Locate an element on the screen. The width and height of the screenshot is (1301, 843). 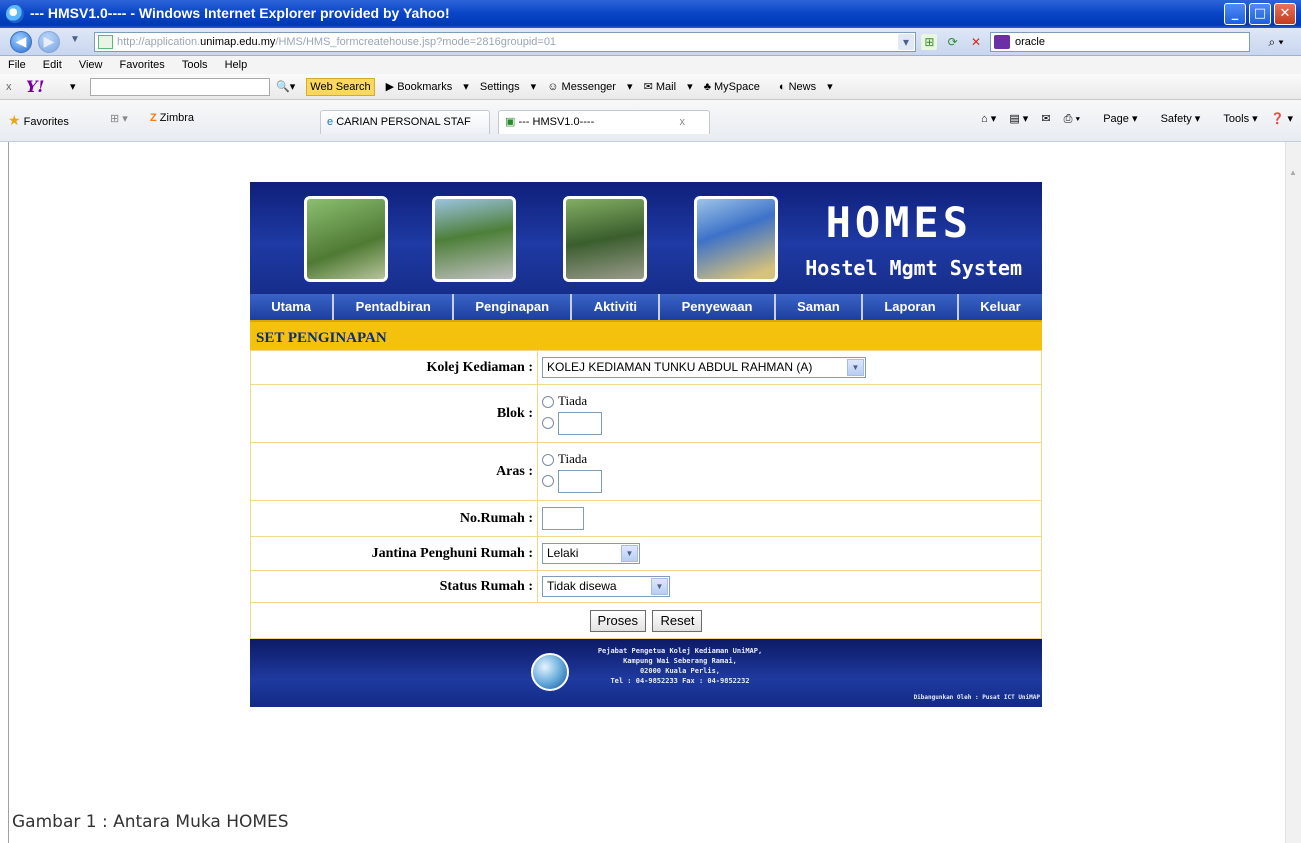
myspace-button: ♣ MySpace is located at coordinates (736, 87).